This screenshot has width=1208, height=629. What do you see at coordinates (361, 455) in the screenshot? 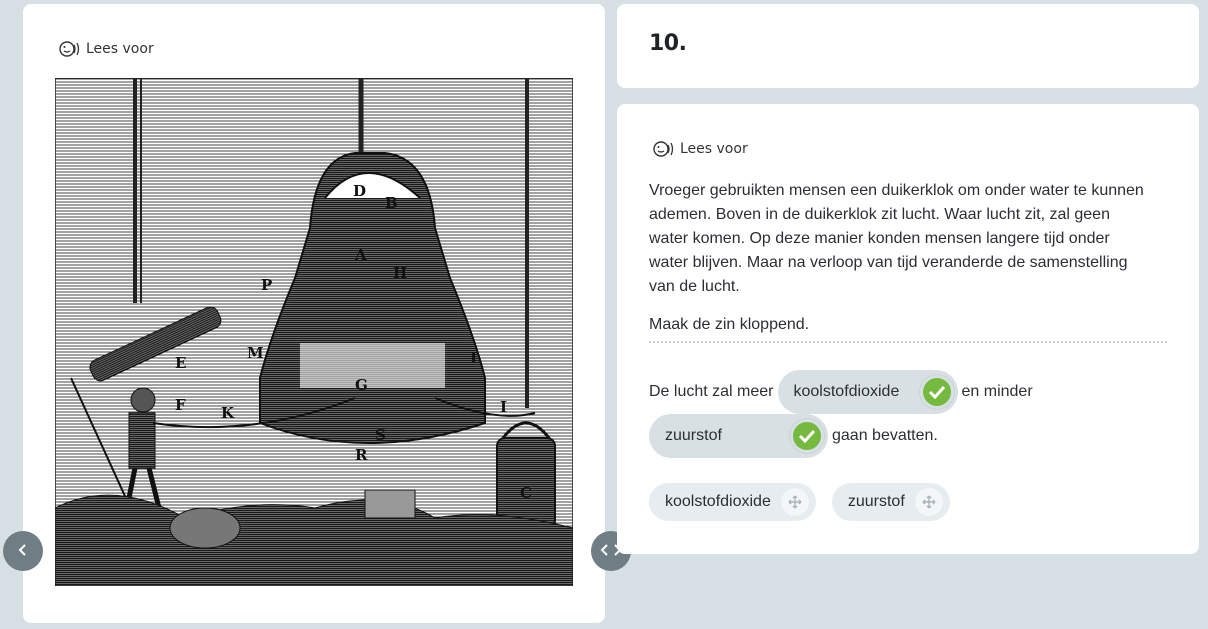
I see `svg-text: R` at bounding box center [361, 455].